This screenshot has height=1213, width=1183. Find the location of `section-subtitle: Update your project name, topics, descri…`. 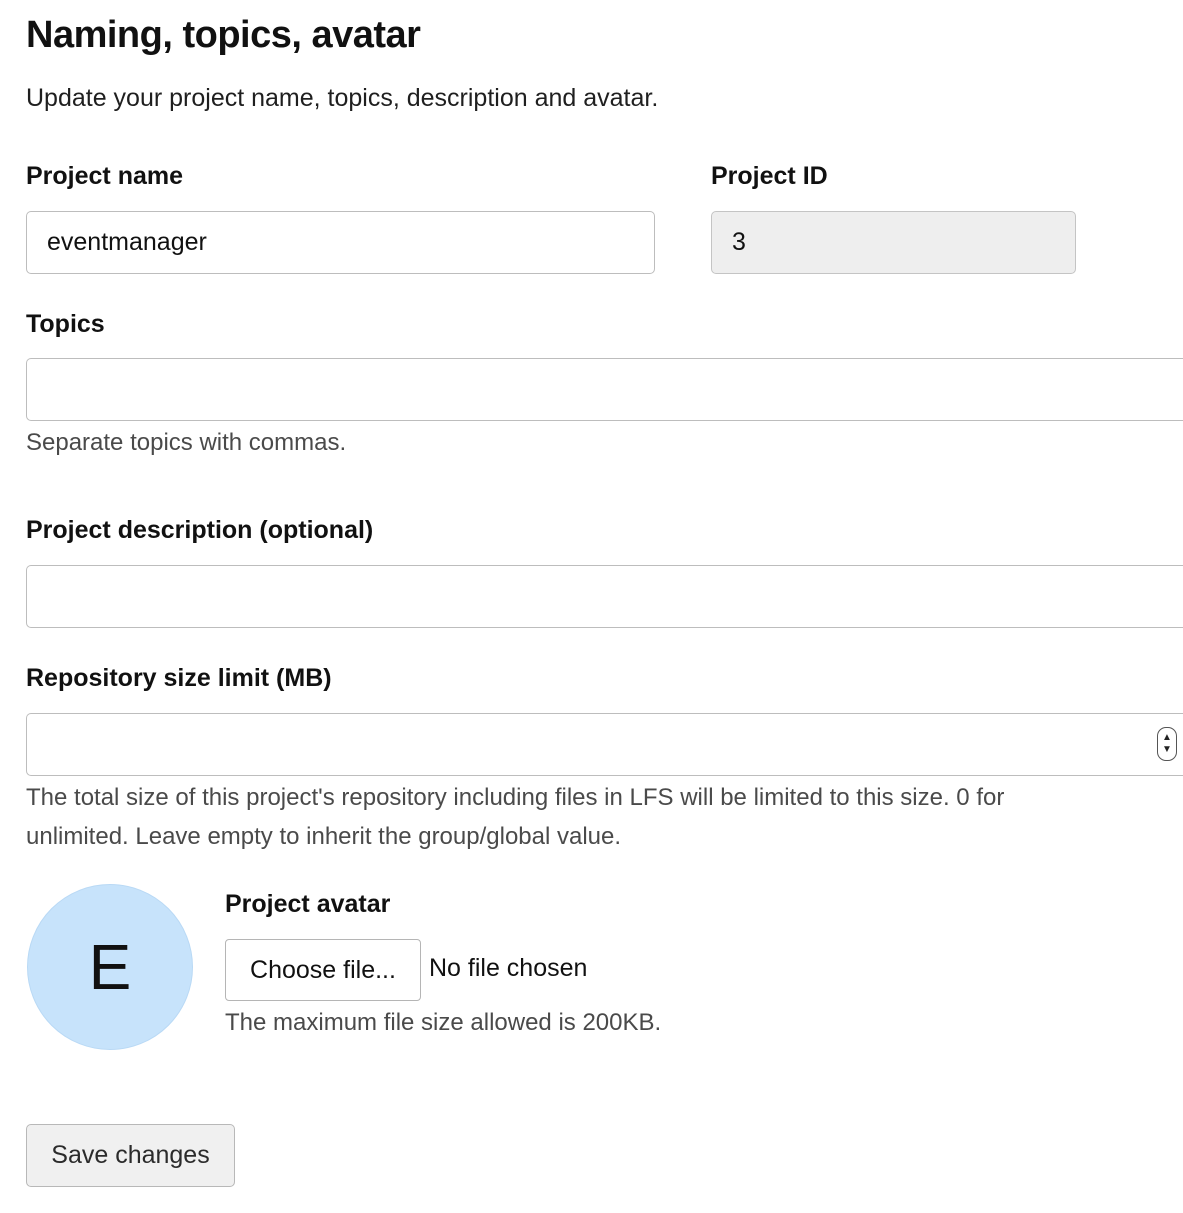

section-subtitle: Update your project name, topics, descri… is located at coordinates (342, 98).